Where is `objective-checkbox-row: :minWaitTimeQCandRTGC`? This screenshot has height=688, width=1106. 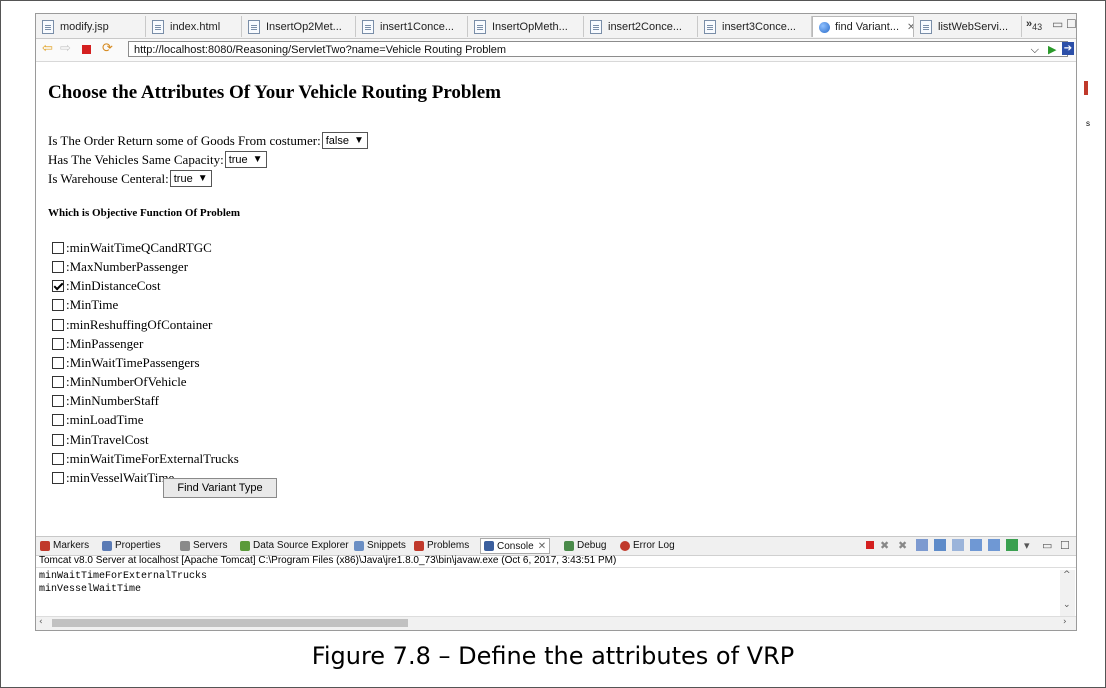
objective-checkbox-row: :minWaitTimeQCandRTGC is located at coordinates (132, 248).